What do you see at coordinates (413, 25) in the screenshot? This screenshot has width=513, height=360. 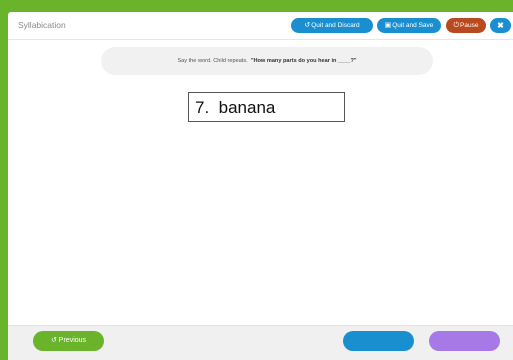 I see `quit-and-save-label: Quit and Save` at bounding box center [413, 25].